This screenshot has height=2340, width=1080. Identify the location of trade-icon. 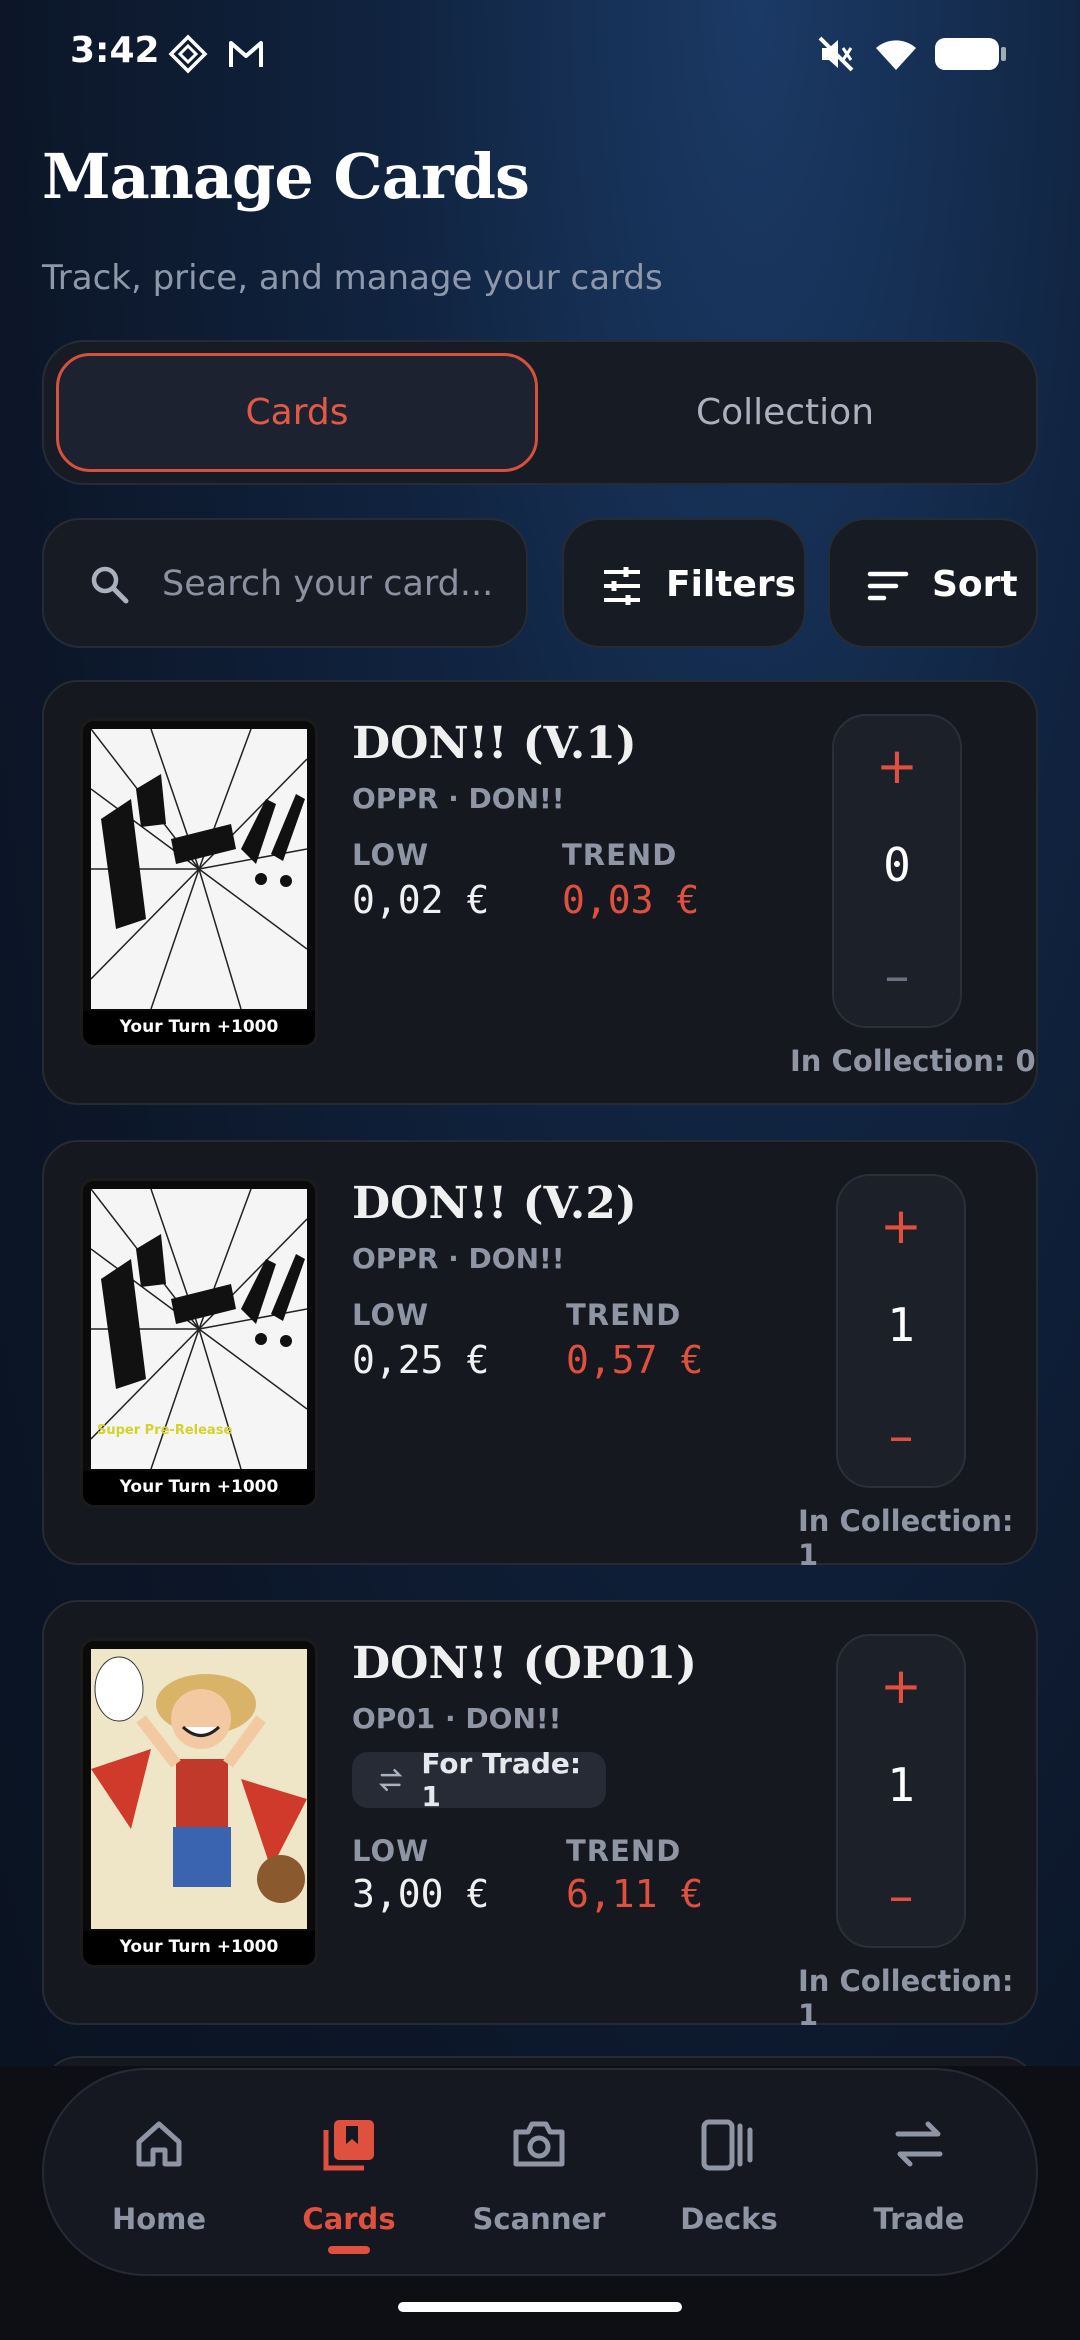
(919, 2144).